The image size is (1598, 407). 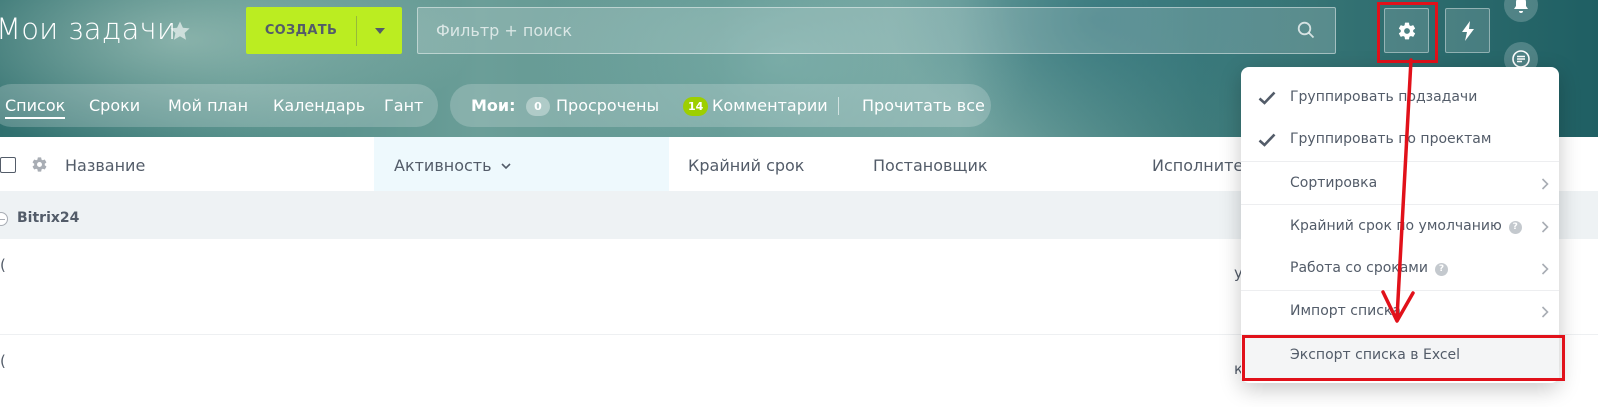 What do you see at coordinates (861, 30) in the screenshot?
I see `search-input` at bounding box center [861, 30].